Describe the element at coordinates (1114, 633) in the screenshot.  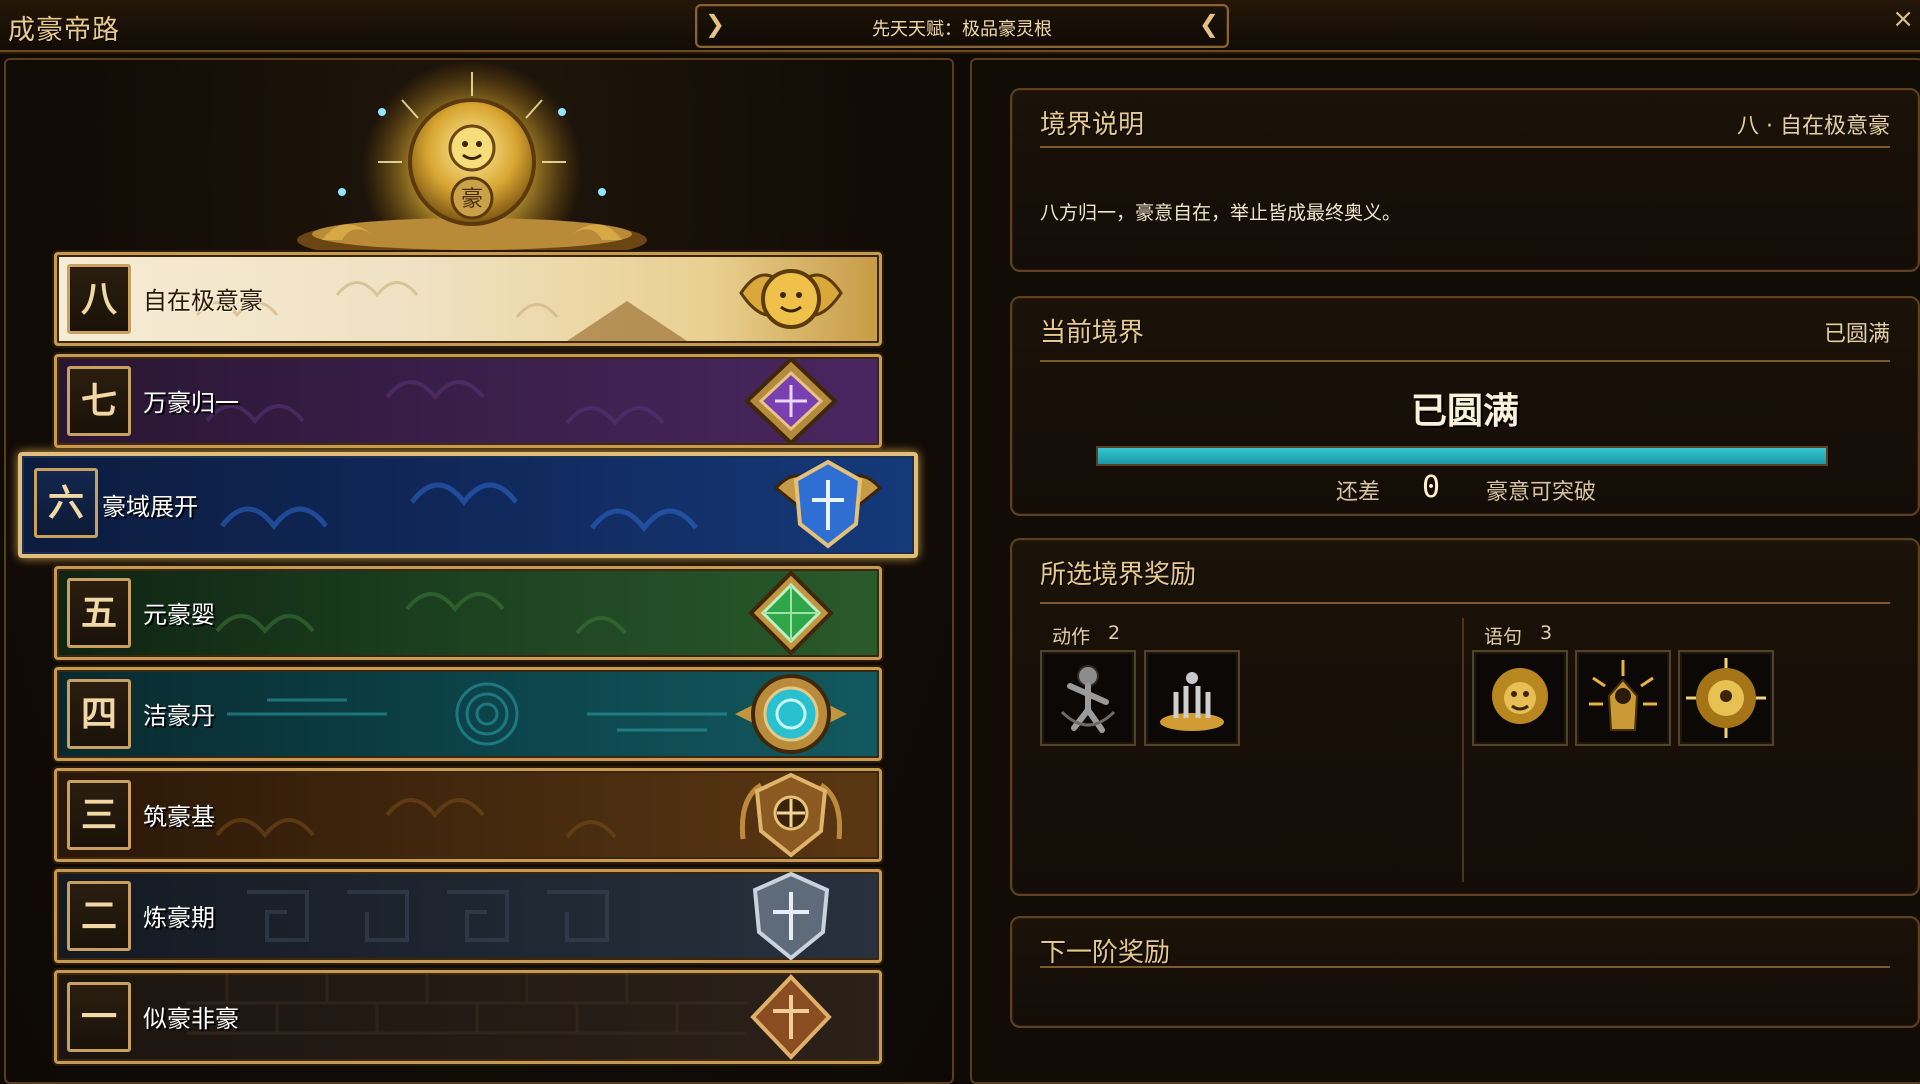
I see `actions-count: 2` at that location.